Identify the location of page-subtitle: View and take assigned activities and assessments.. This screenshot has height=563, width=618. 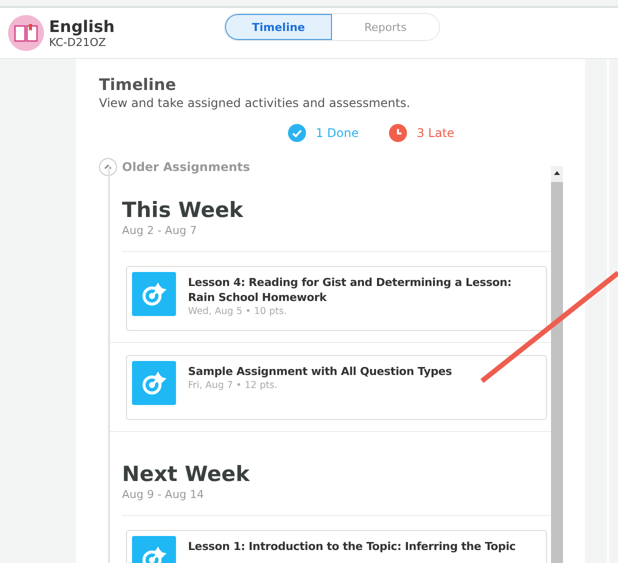
(255, 103).